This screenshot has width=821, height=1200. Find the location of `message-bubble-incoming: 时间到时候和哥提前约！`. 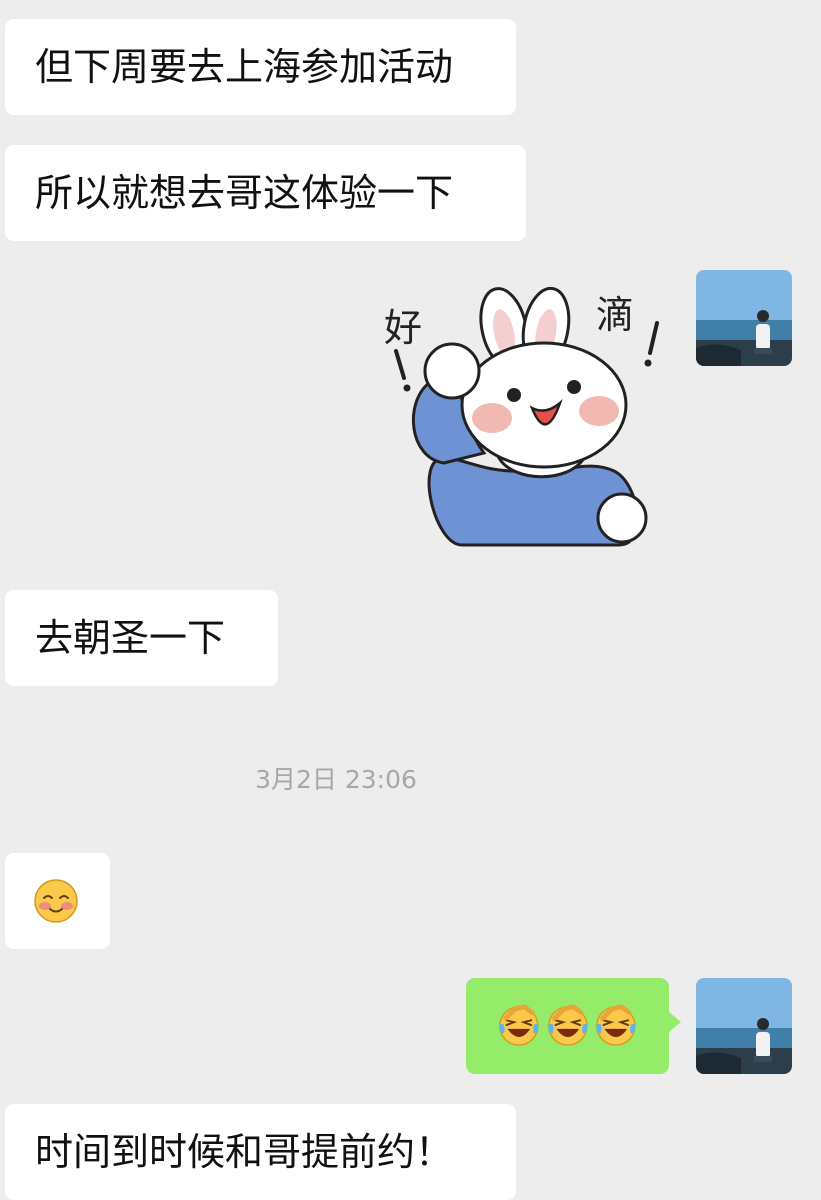

message-bubble-incoming: 时间到时候和哥提前约！ is located at coordinates (260, 1152).